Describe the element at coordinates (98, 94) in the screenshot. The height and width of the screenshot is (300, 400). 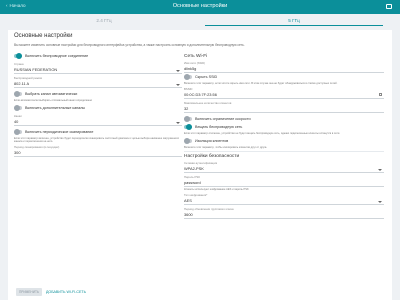
I see `auto-channel-toggle-row: Выбрать канал автоматически` at that location.